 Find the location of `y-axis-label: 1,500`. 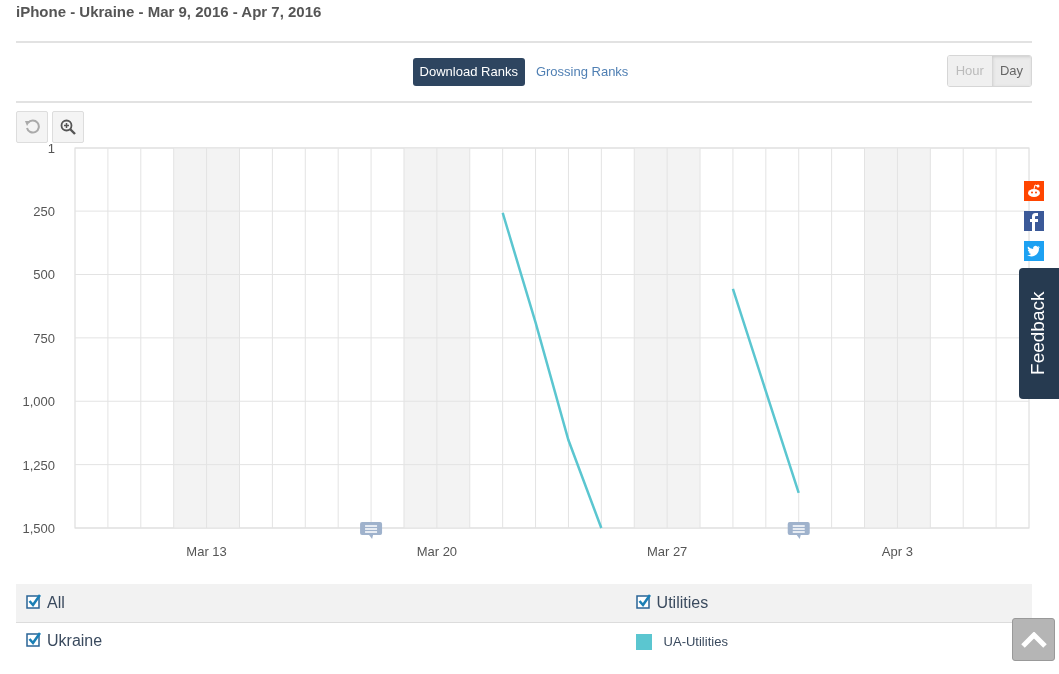

y-axis-label: 1,500 is located at coordinates (38, 528).